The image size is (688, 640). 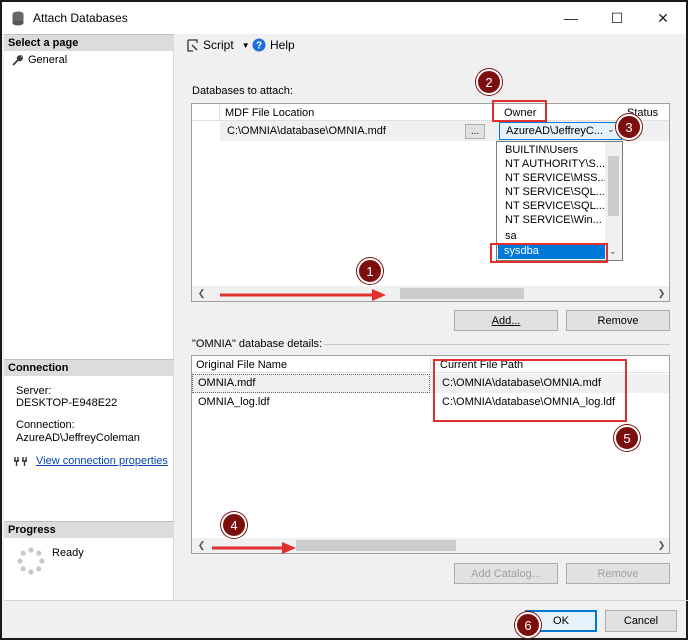 What do you see at coordinates (227, 383) in the screenshot?
I see `original-file-name-cell: OMNIA.mdf` at bounding box center [227, 383].